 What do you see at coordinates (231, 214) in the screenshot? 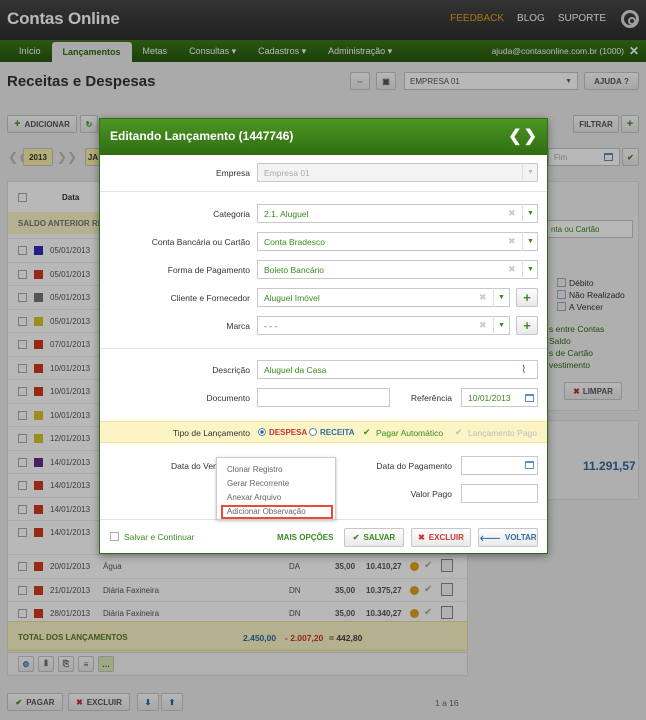
I see `categoria-label: Categoria` at bounding box center [231, 214].